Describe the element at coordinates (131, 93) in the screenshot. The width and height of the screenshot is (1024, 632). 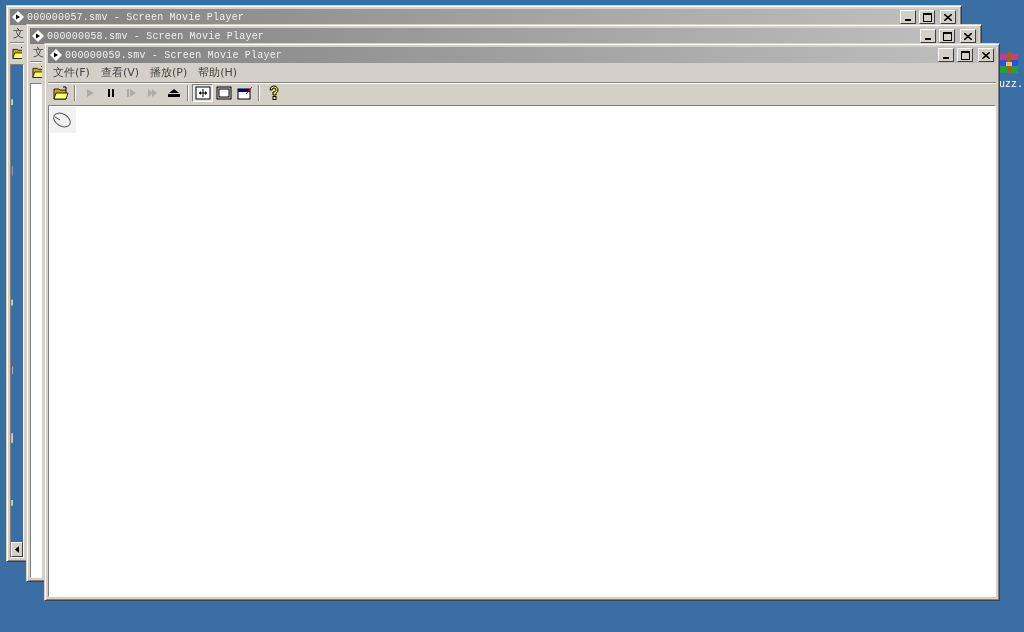
I see `step-icon` at that location.